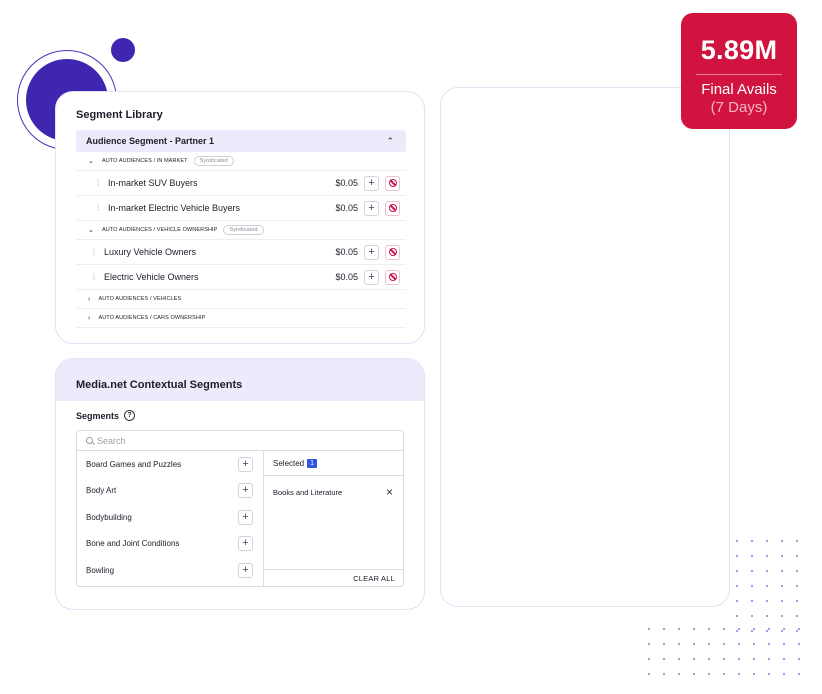 The width and height of the screenshot is (822, 694). Describe the element at coordinates (739, 107) in the screenshot. I see `avails-period: (7 Days)` at that location.